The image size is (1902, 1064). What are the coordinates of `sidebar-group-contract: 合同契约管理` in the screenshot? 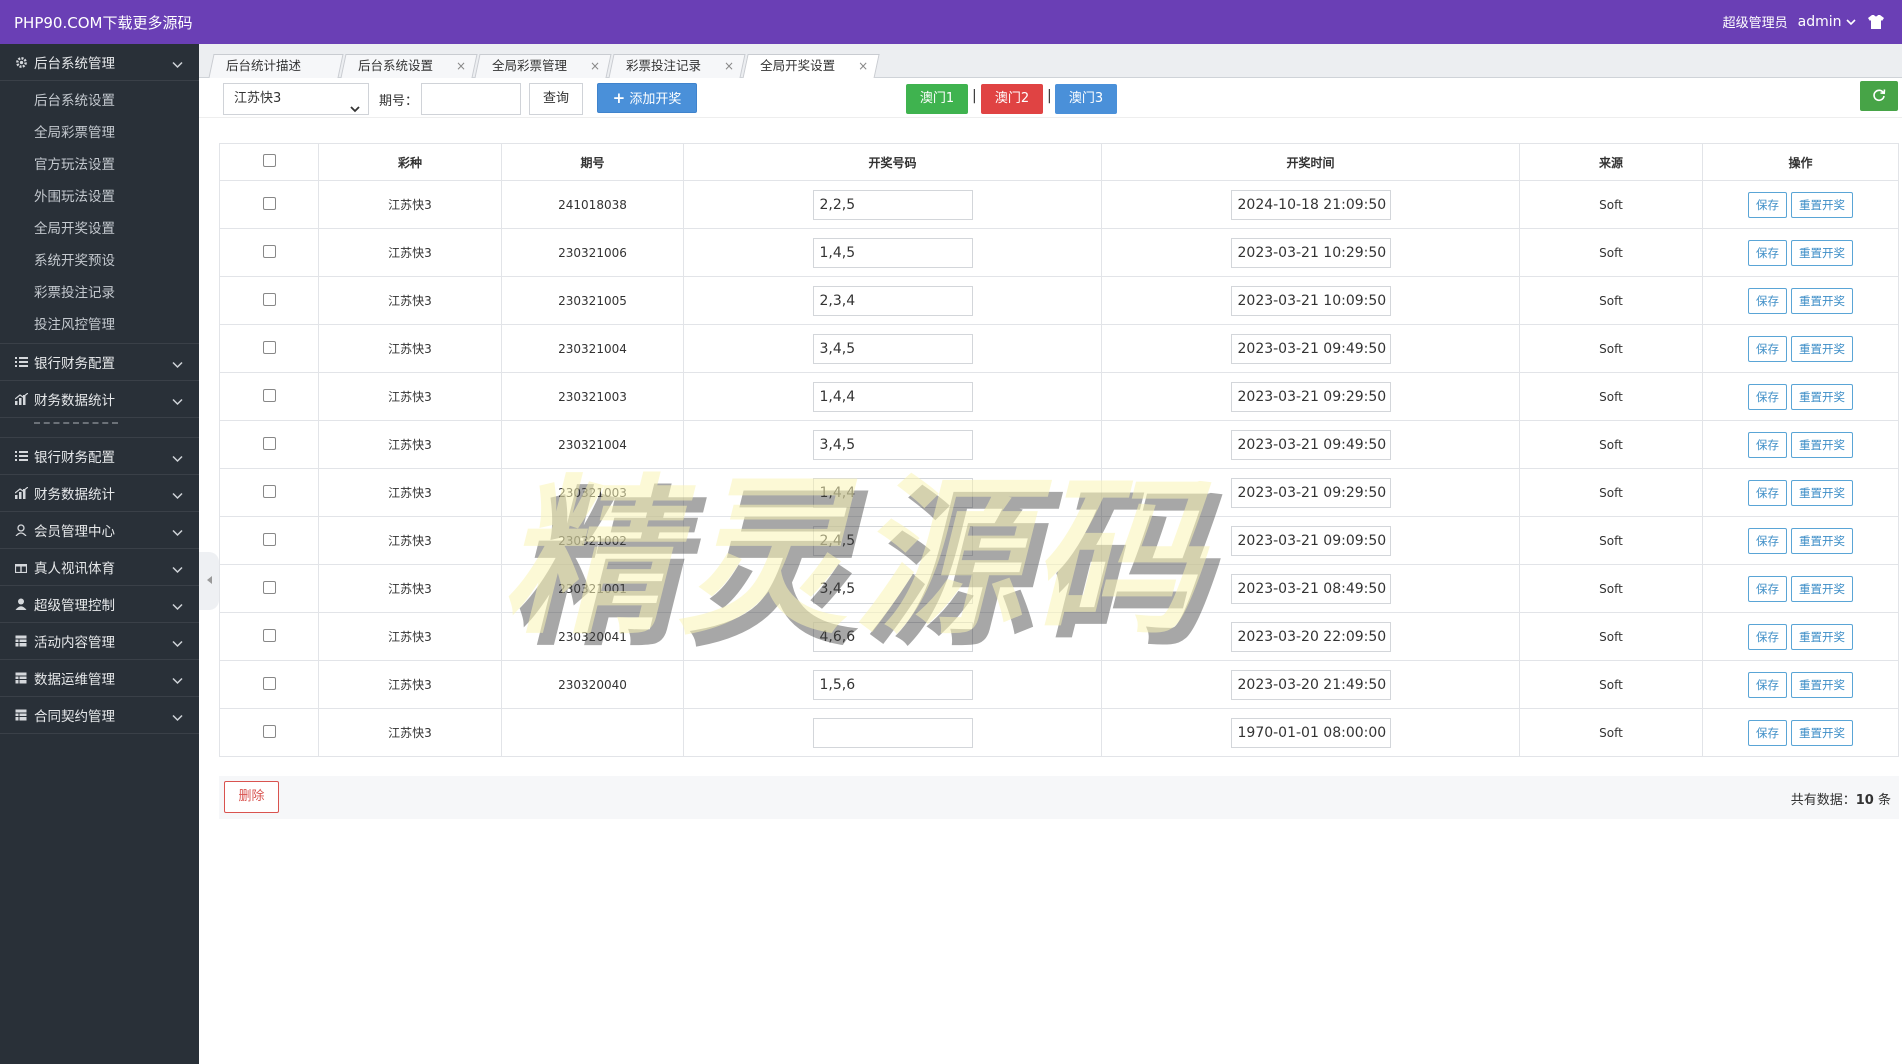 It's located at (99, 715).